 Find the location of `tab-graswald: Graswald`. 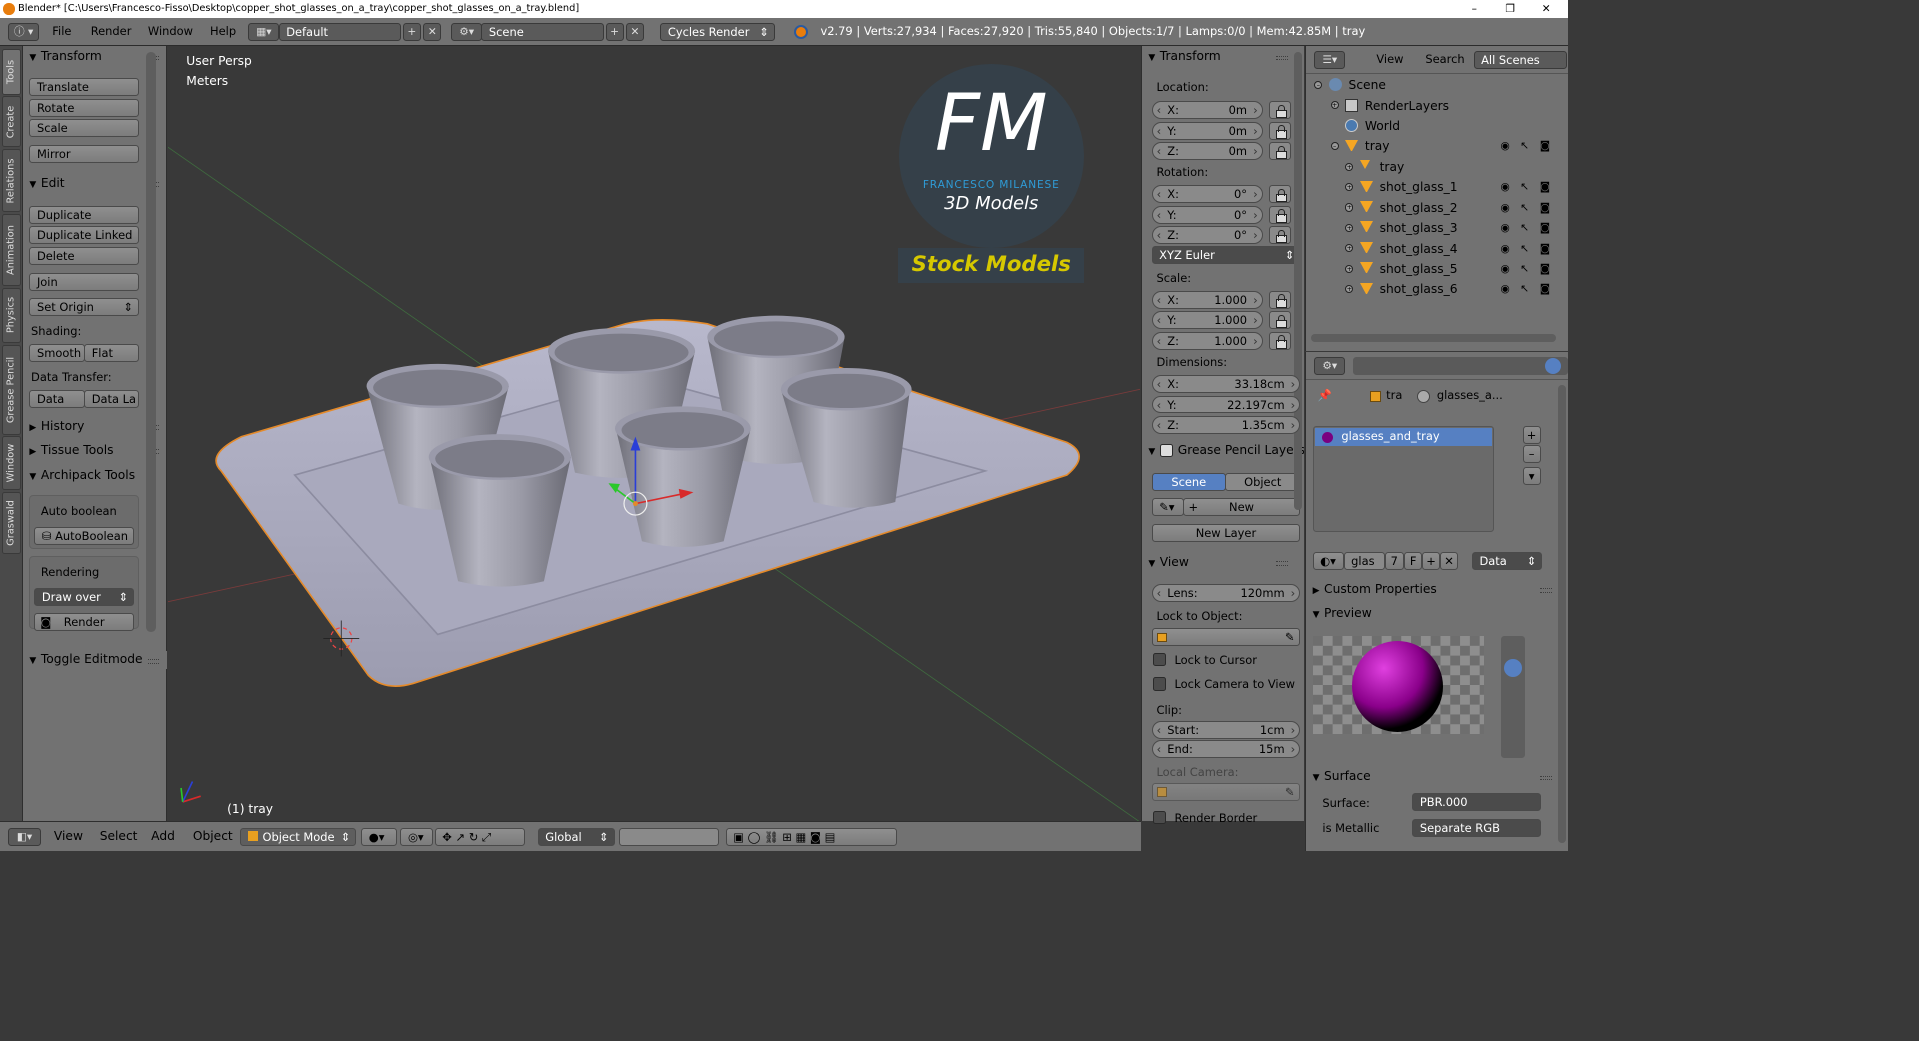

tab-graswald: Graswald is located at coordinates (11, 523).